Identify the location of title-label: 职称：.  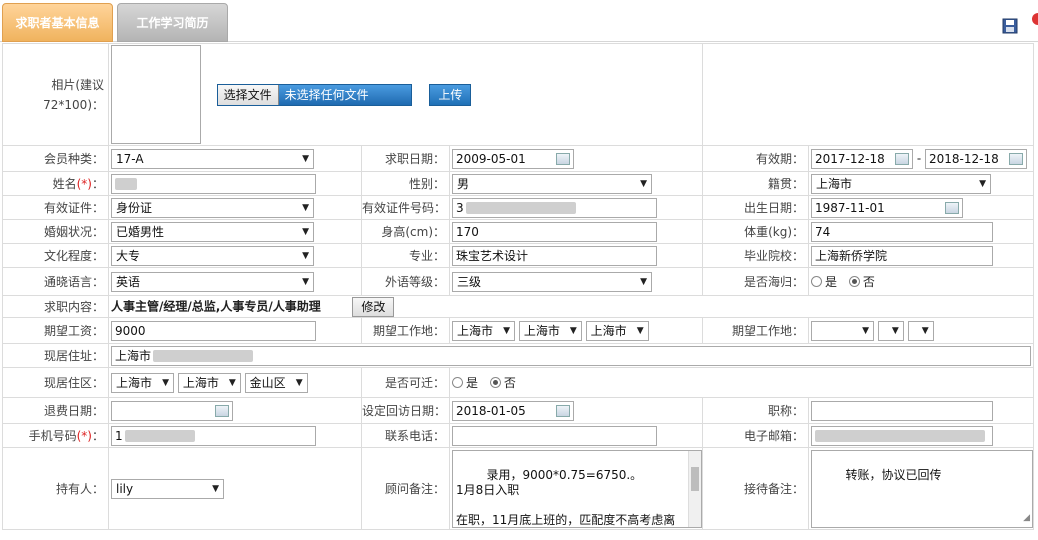
(756, 410).